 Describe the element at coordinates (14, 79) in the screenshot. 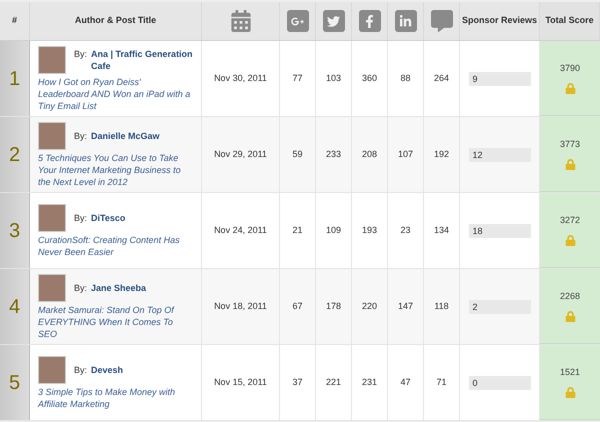

I see `rank-number: 1` at that location.